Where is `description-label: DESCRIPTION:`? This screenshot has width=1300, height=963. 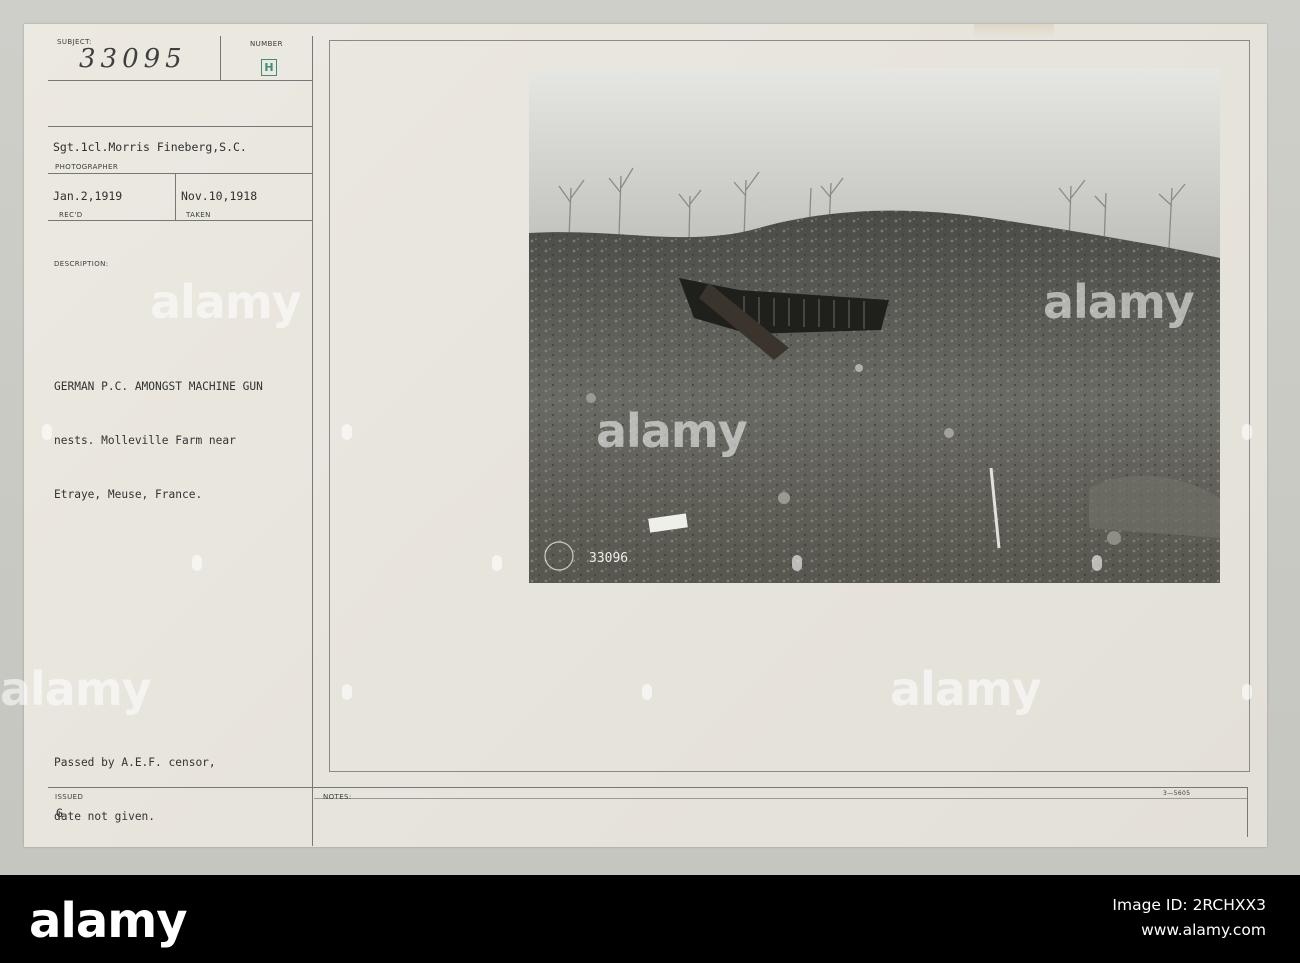
description-label: DESCRIPTION: is located at coordinates (81, 264).